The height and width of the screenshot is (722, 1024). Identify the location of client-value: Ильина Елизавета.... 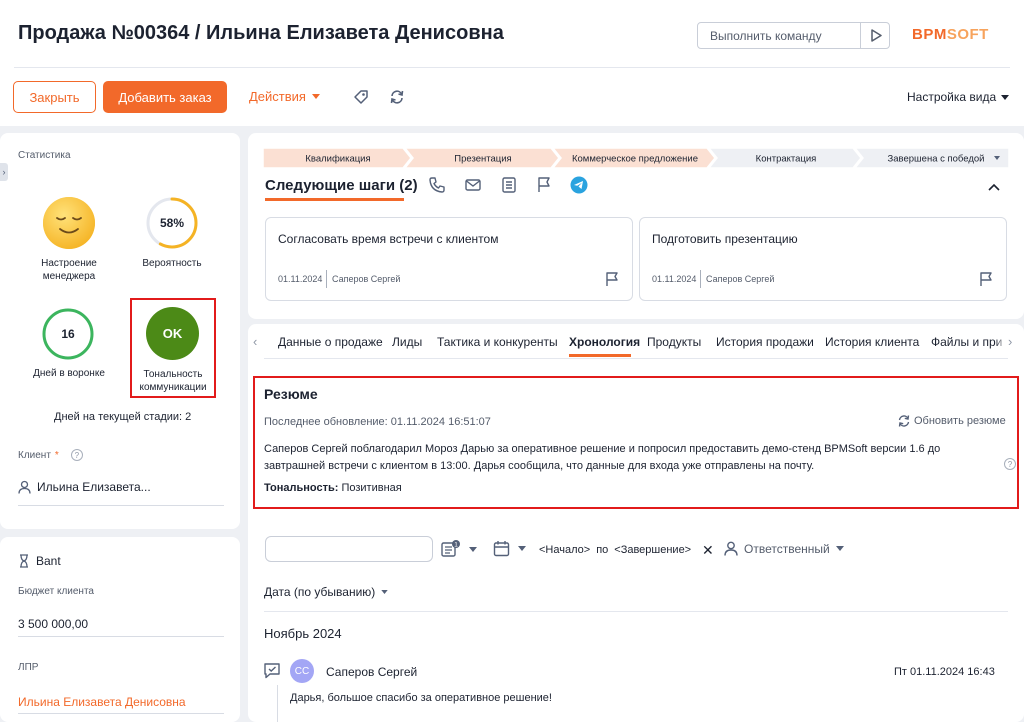
(94, 487).